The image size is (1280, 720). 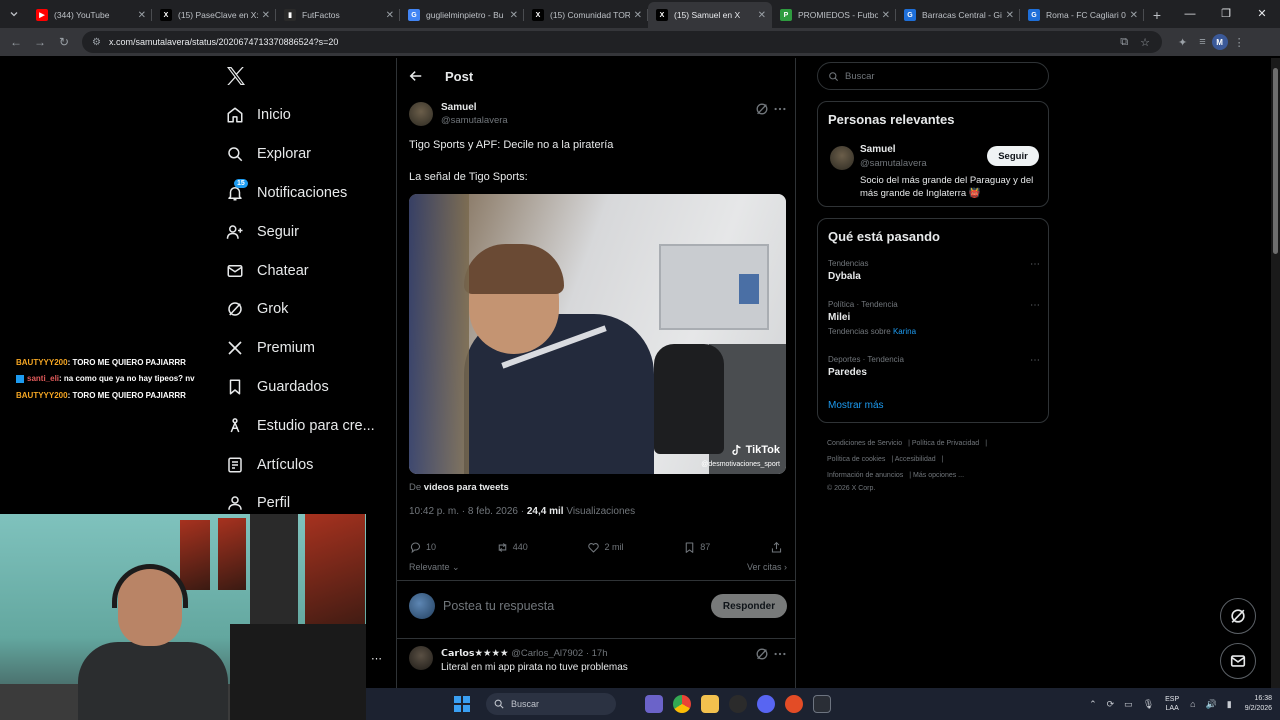 I want to click on nav-item-articulos: Artículos, so click(x=311, y=464).